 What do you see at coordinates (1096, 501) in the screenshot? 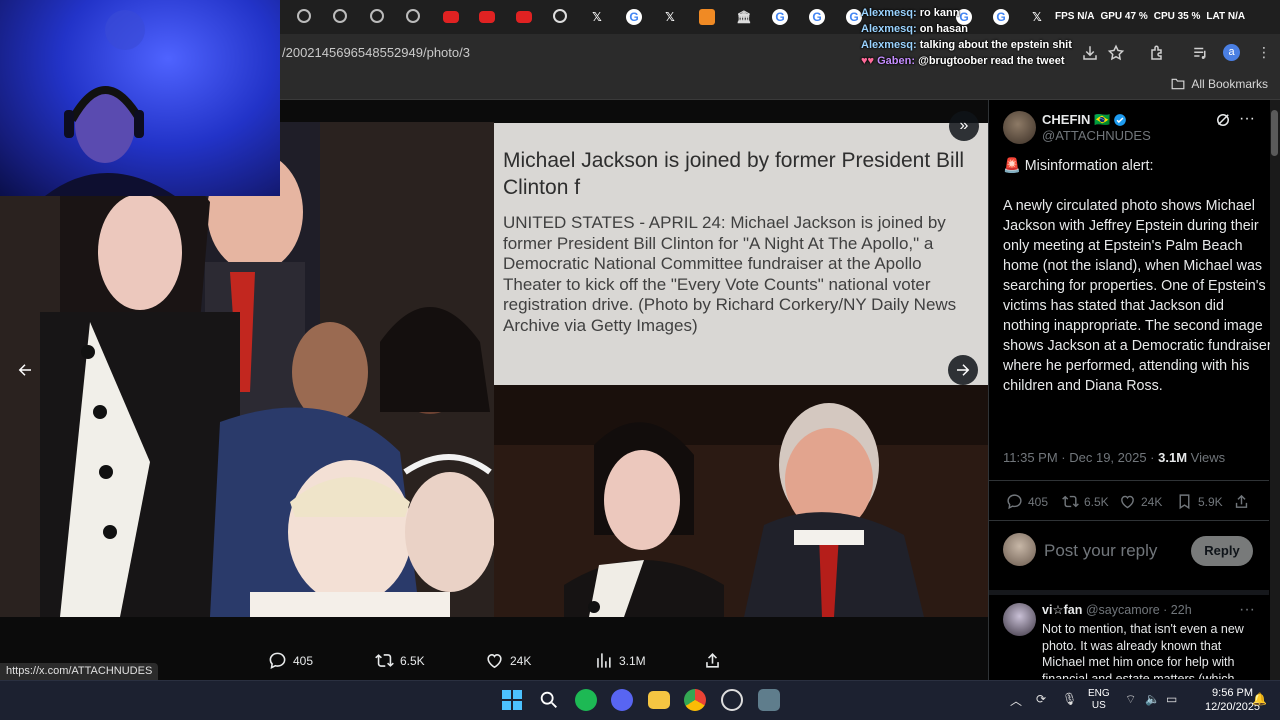
I see `tweet-repost-count: 6.5K` at bounding box center [1096, 501].